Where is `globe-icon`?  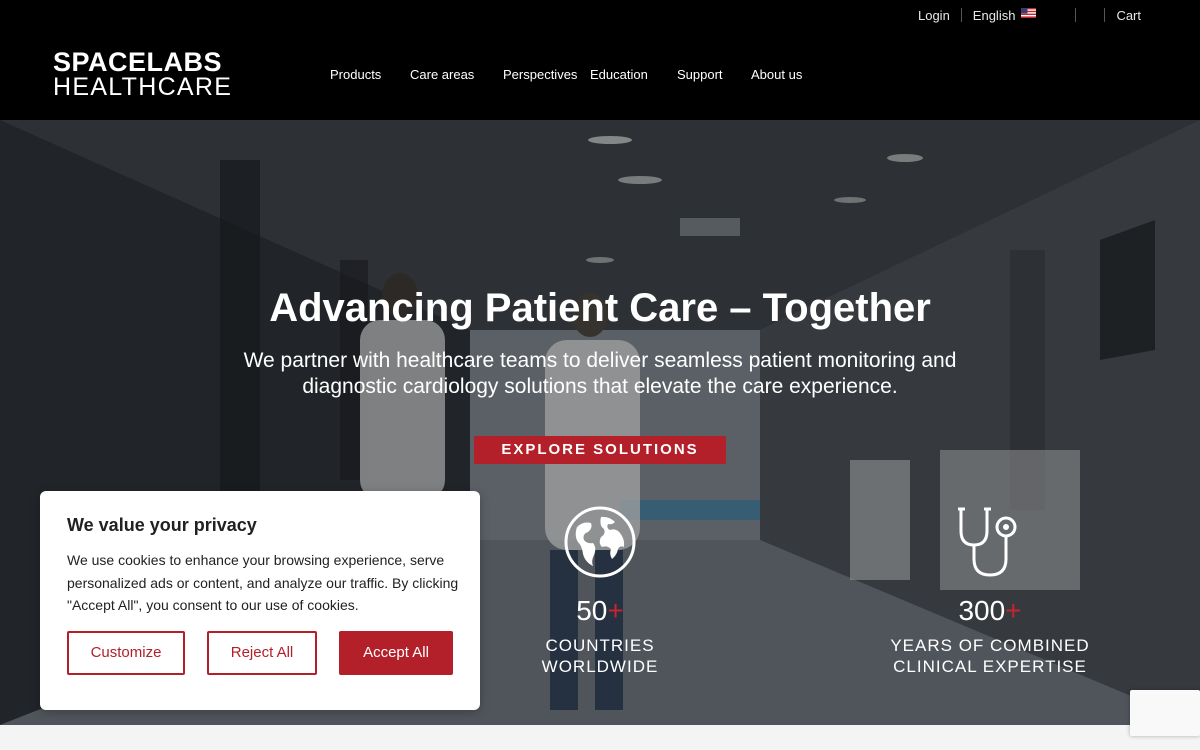
globe-icon is located at coordinates (600, 542).